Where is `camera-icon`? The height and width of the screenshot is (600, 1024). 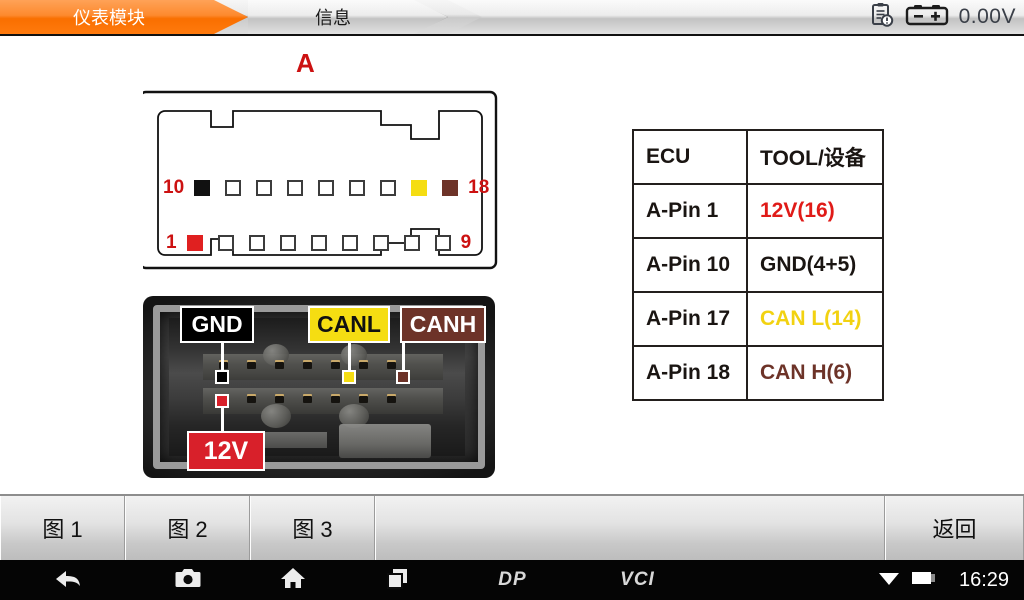
camera-icon is located at coordinates (188, 580).